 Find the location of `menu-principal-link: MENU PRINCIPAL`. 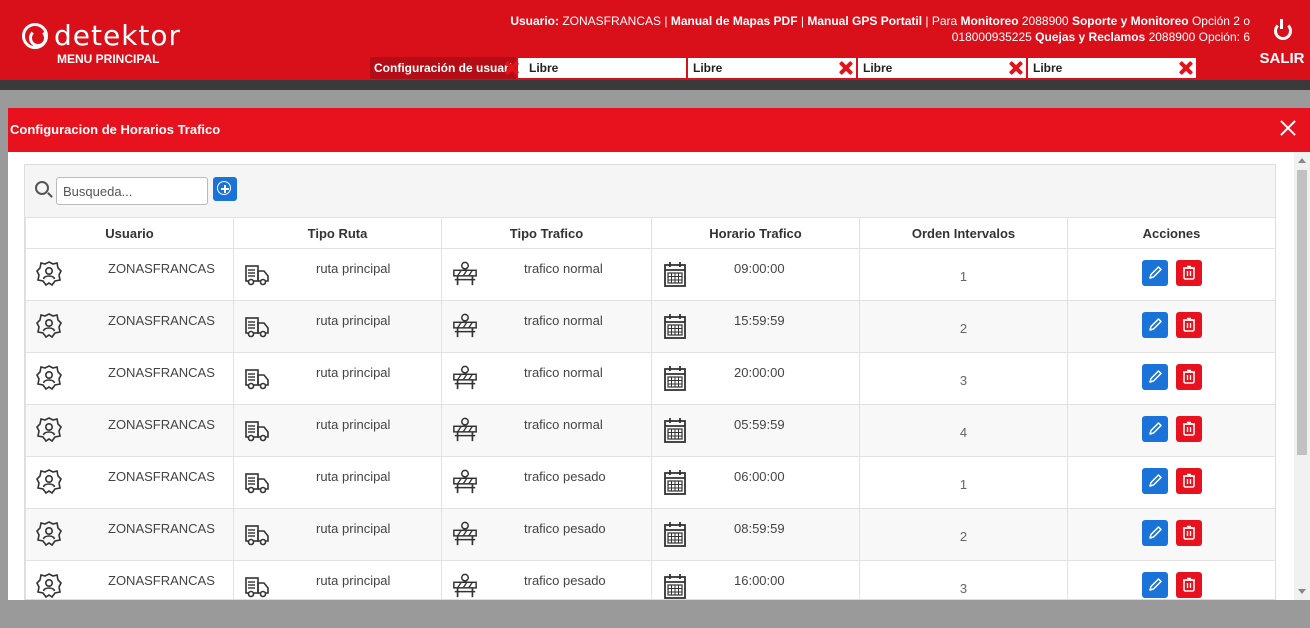

menu-principal-link: MENU PRINCIPAL is located at coordinates (108, 59).